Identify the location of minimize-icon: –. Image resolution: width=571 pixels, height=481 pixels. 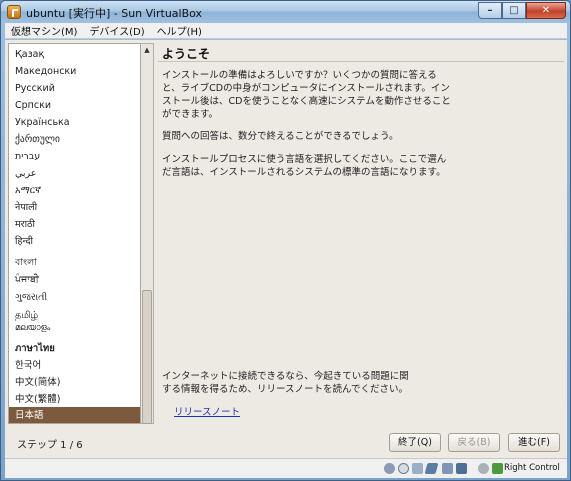
(490, 10).